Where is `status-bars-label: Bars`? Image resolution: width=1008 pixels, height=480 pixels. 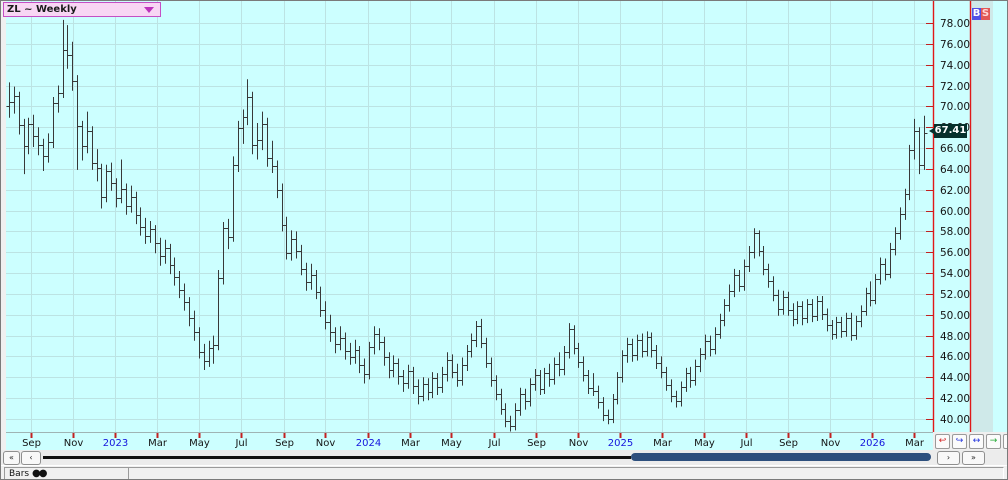 status-bars-label: Bars is located at coordinates (19, 474).